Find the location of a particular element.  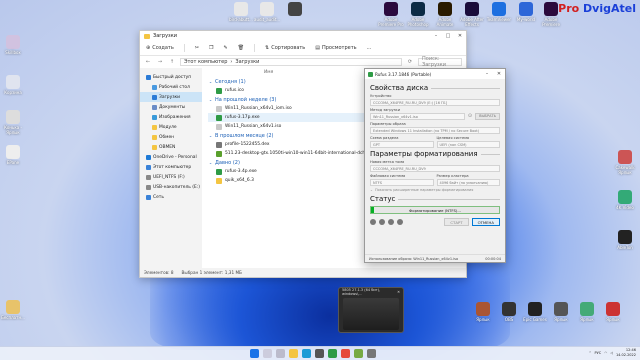

desktop-shortcut: TeamViewer is located at coordinates (499, 12).